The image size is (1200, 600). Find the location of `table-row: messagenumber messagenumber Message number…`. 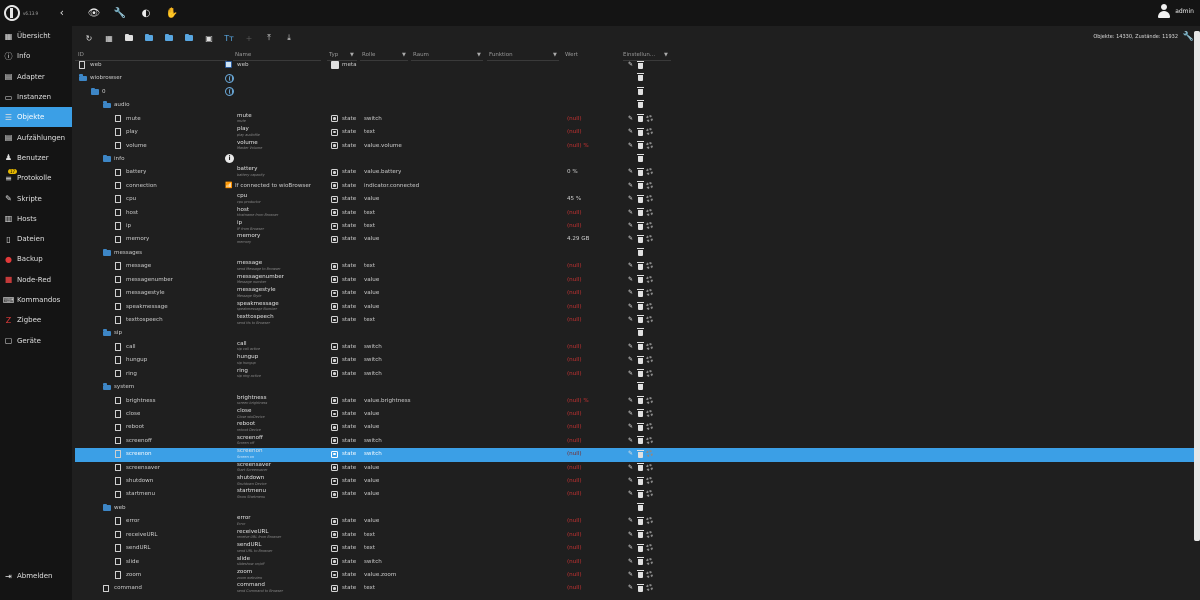

table-row: messagenumber messagenumber Message number… is located at coordinates (635, 280).